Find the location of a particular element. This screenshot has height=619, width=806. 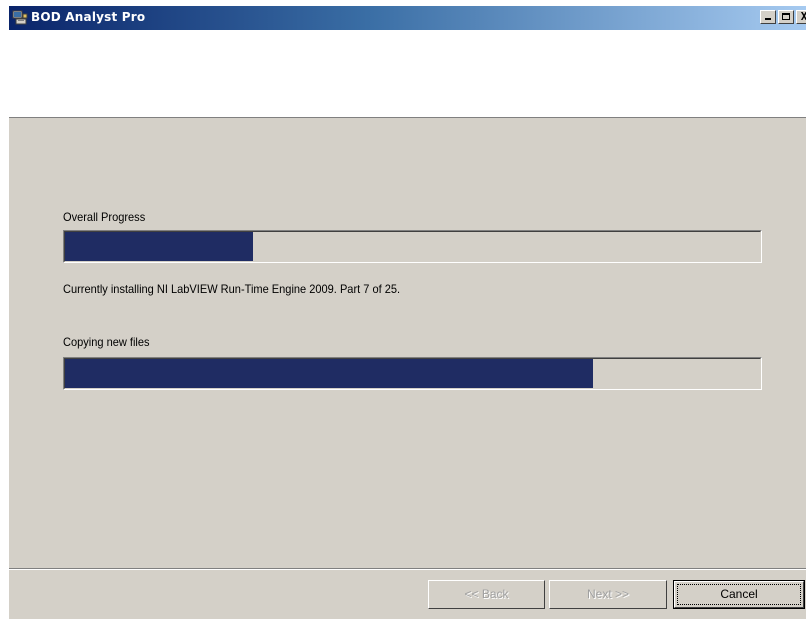

close-glyph: X is located at coordinates (803, 16).